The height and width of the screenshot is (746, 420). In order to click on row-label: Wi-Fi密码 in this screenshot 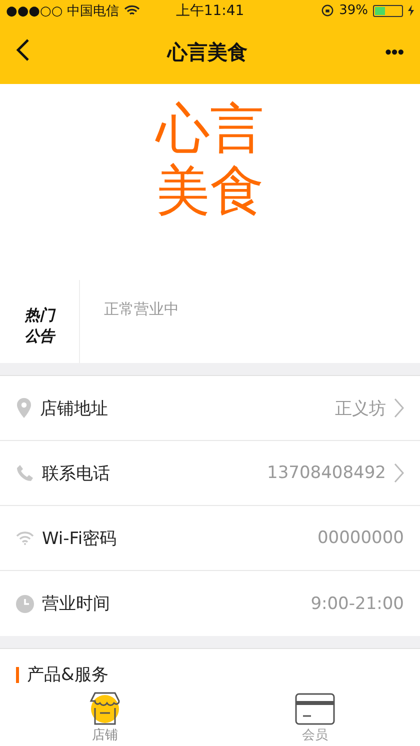, I will do `click(79, 539)`.